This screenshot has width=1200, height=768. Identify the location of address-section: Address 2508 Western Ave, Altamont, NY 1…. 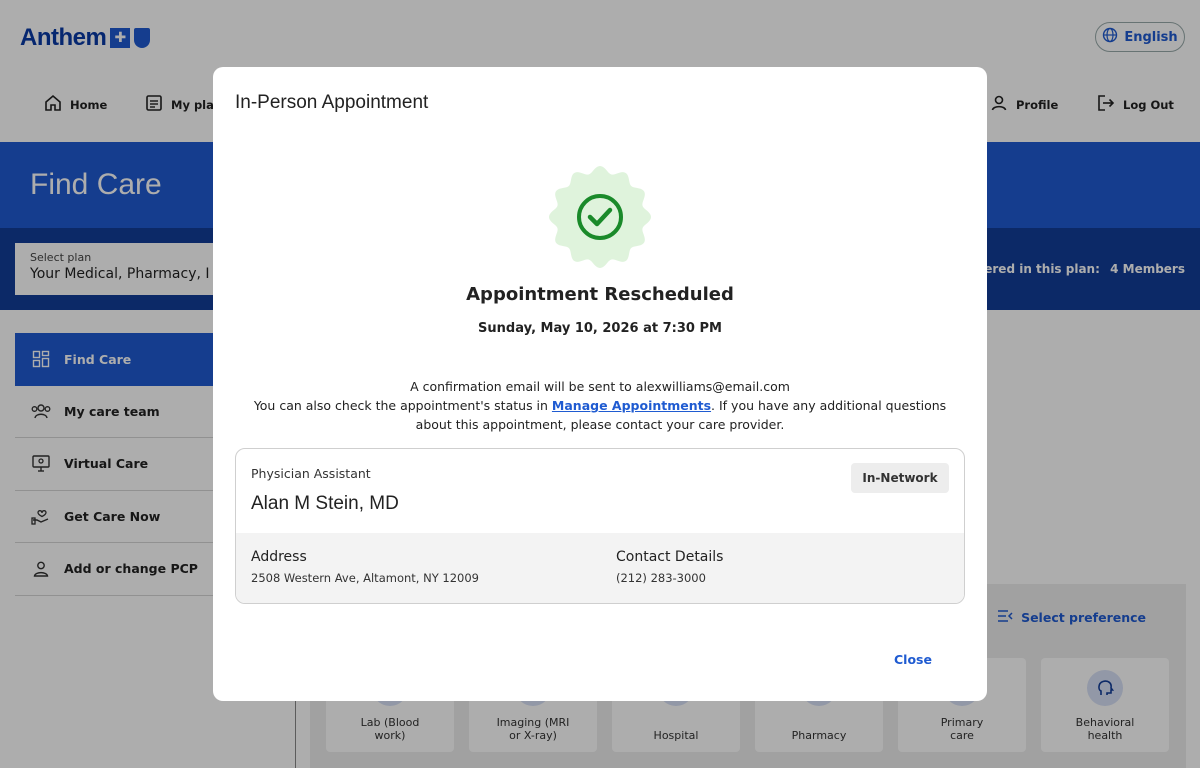
(365, 567).